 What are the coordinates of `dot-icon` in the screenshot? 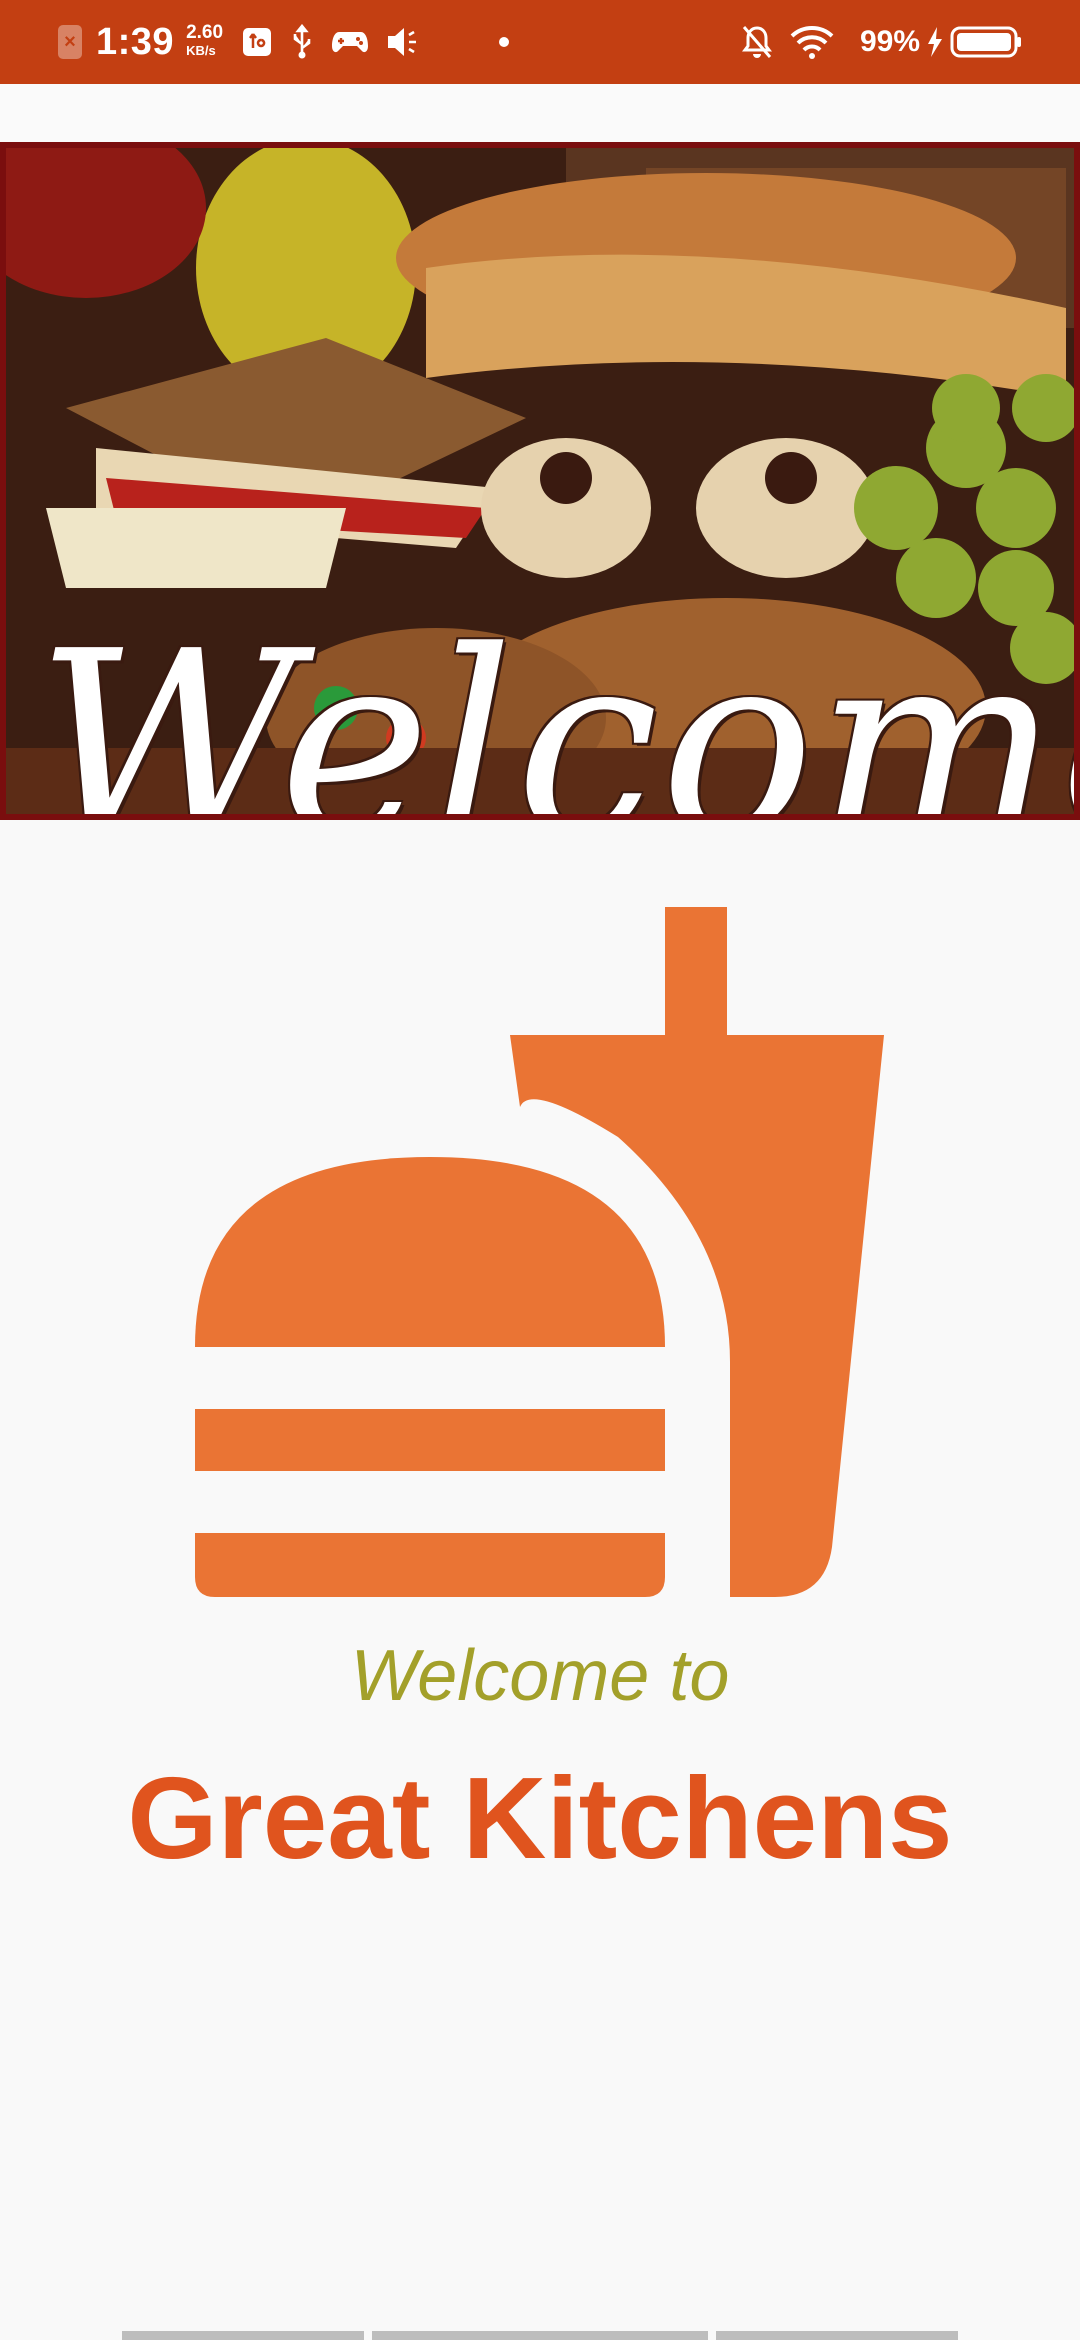 It's located at (504, 42).